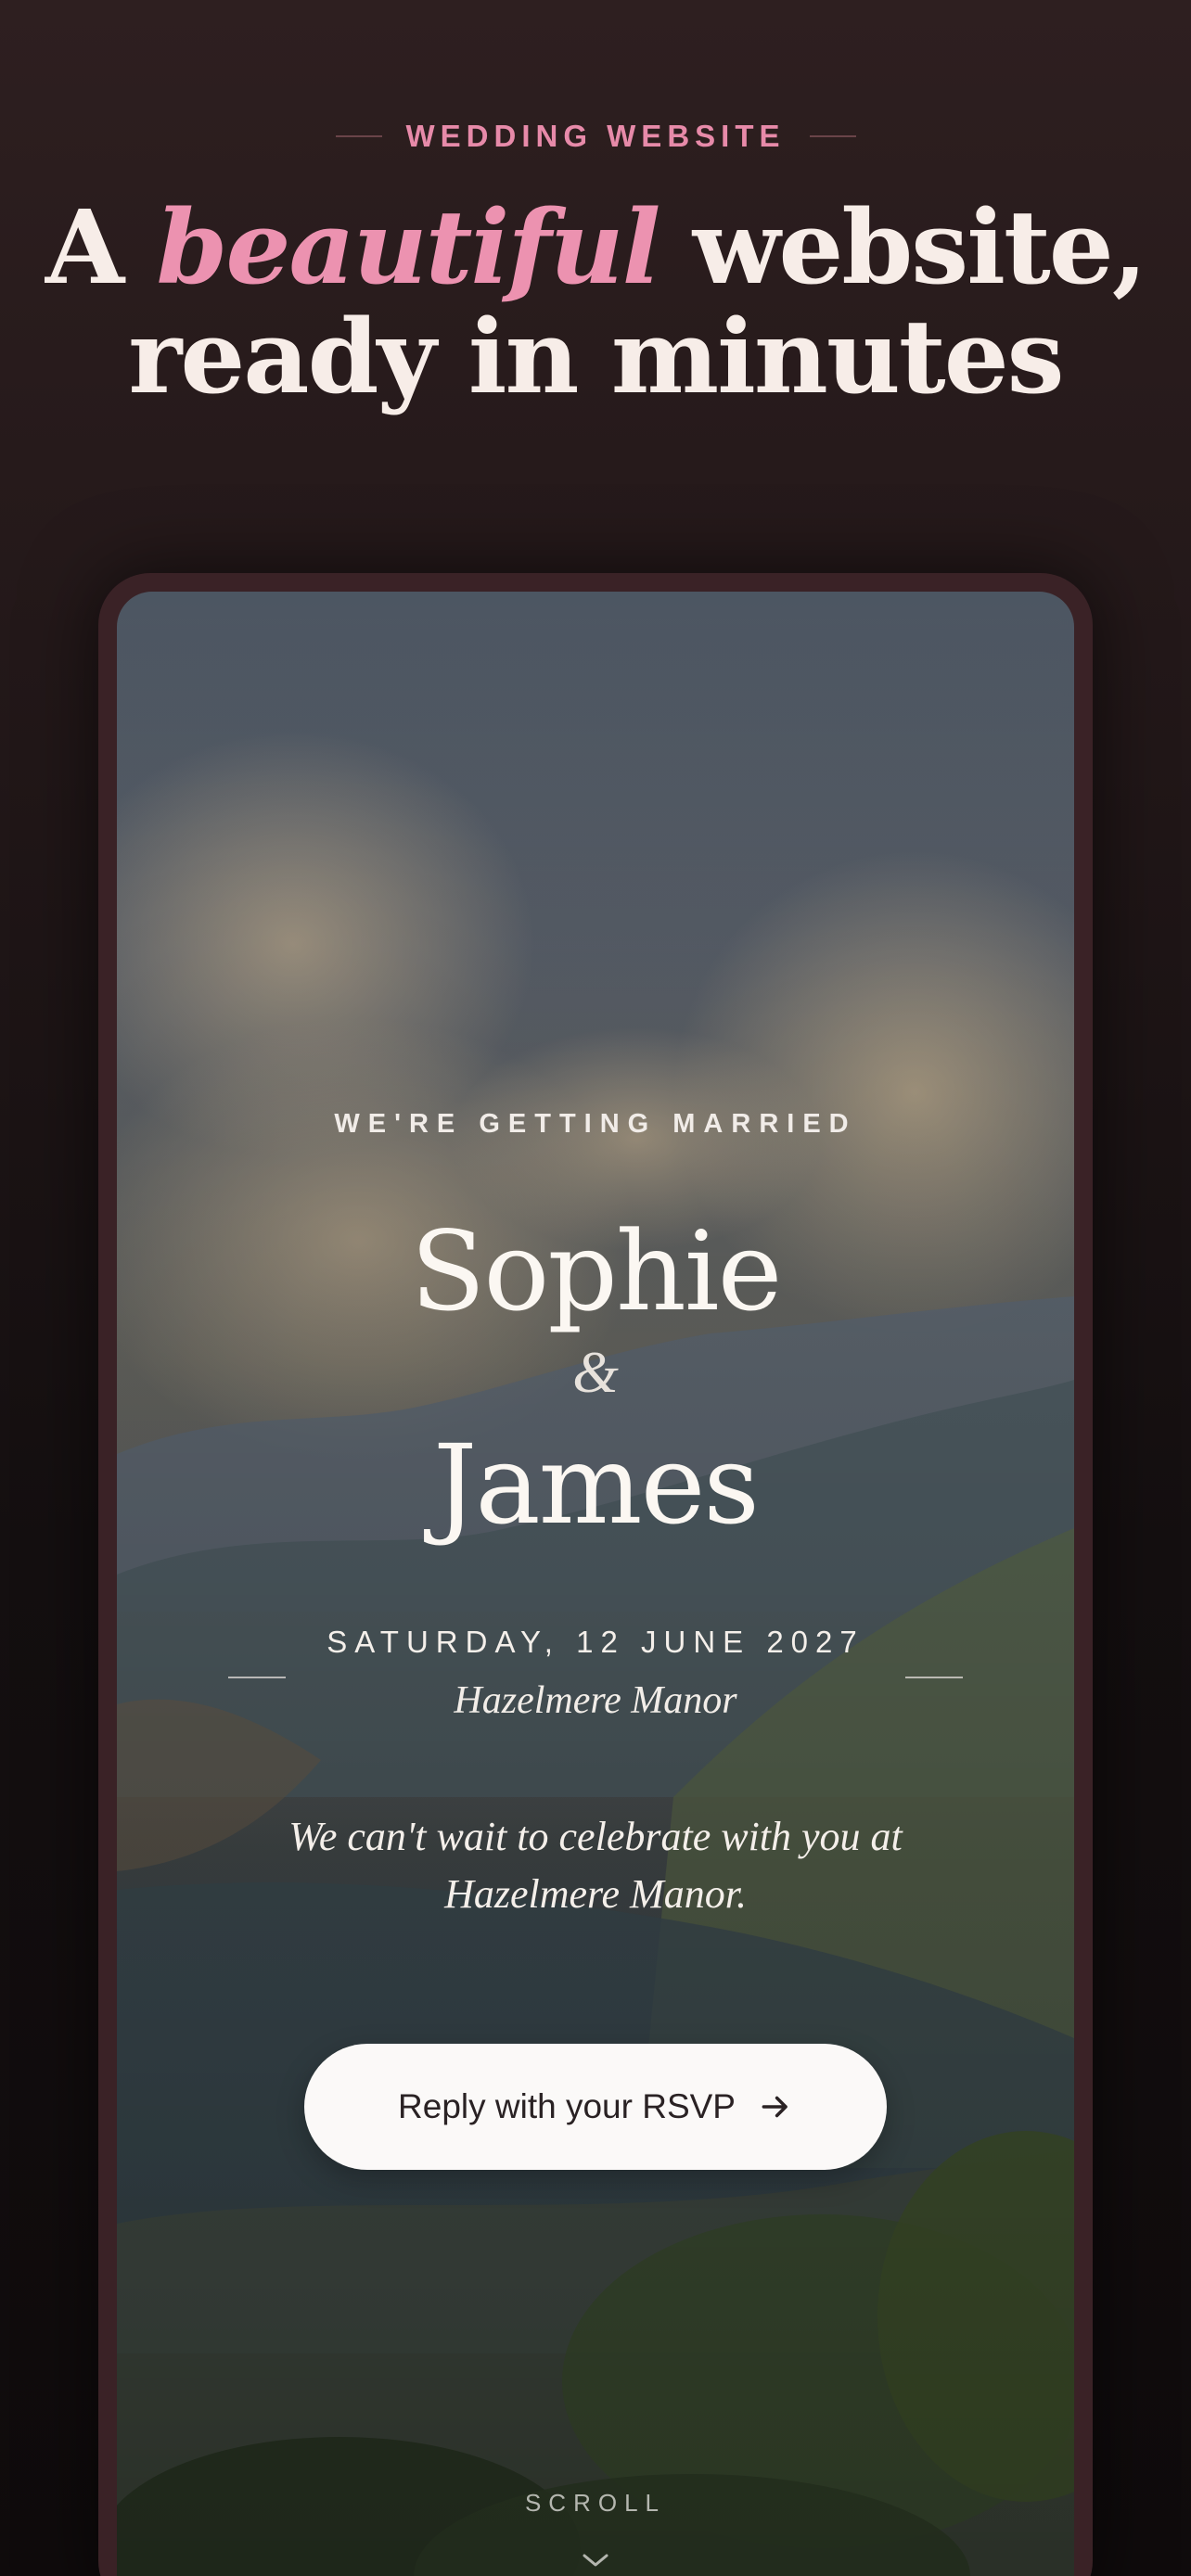 The width and height of the screenshot is (1191, 2576). Describe the element at coordinates (595, 1894) in the screenshot. I see `welcome-message-line2: Hazelmere Manor.` at that location.